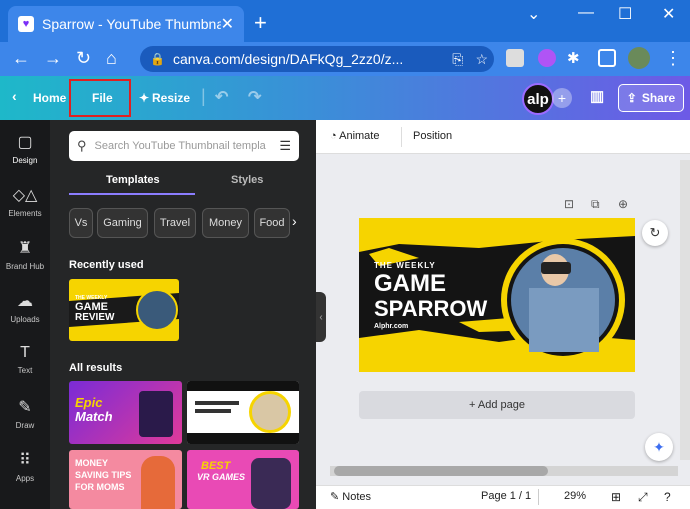  Describe the element at coordinates (333, 136) in the screenshot. I see `animate-icon: ◔` at that location.